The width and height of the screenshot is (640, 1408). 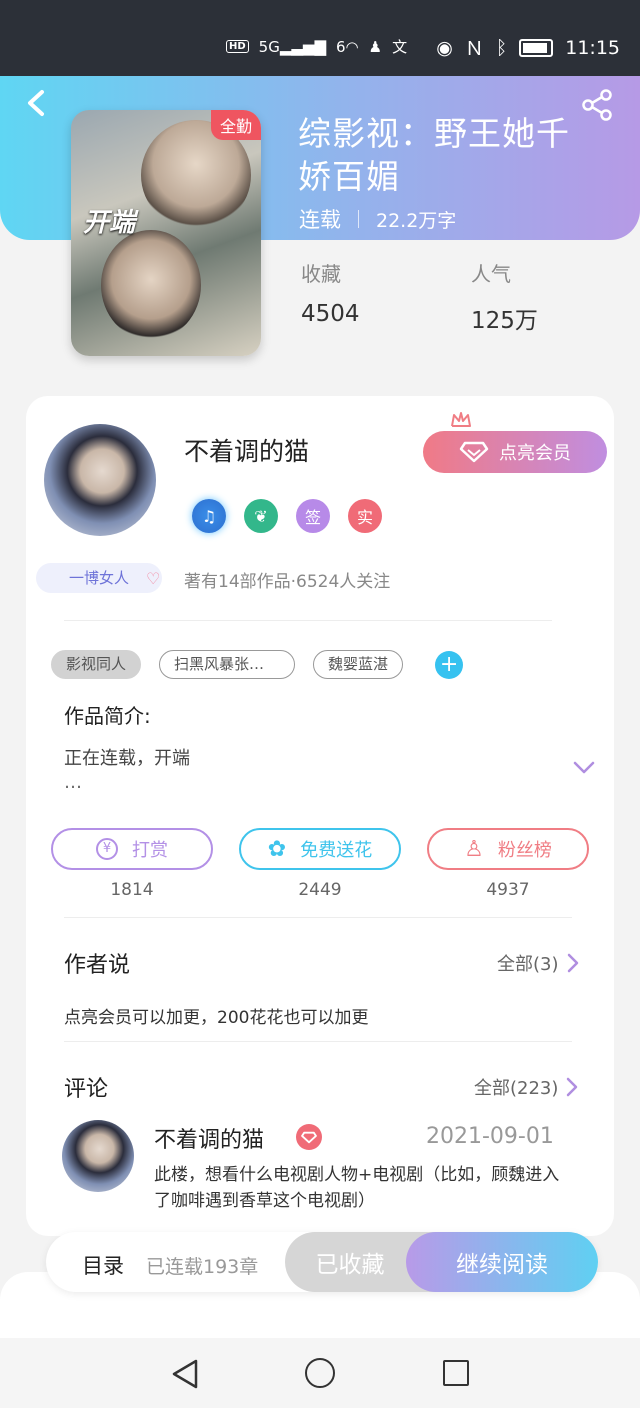 I want to click on comment-user: 不着调的猫, so click(x=209, y=1138).